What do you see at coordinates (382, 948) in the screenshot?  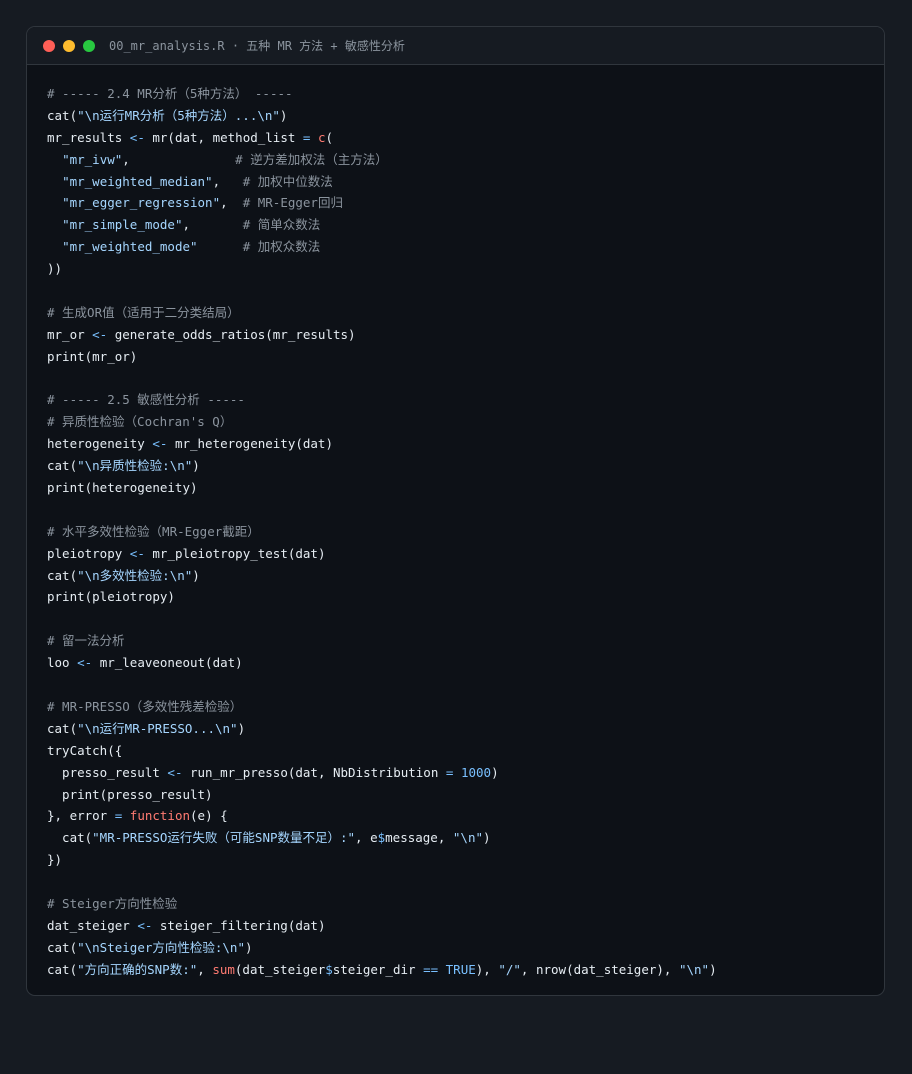 I see `code-line: cat("\nSteiger方向性检验:\n")` at bounding box center [382, 948].